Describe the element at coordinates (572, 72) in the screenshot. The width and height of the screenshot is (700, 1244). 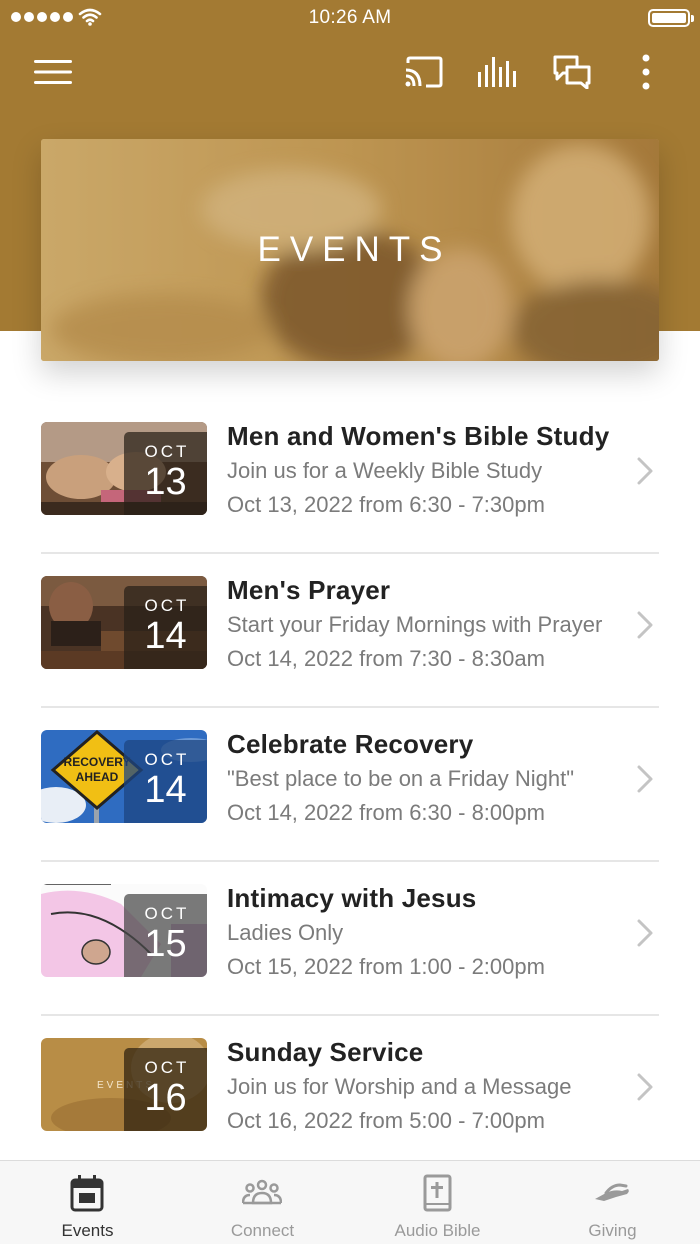
I see `chat-icon` at that location.